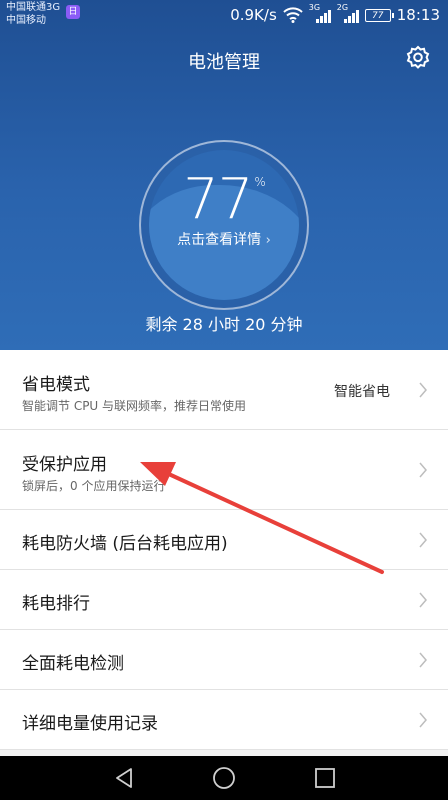 The image size is (448, 800). I want to click on gear-icon, so click(418, 58).